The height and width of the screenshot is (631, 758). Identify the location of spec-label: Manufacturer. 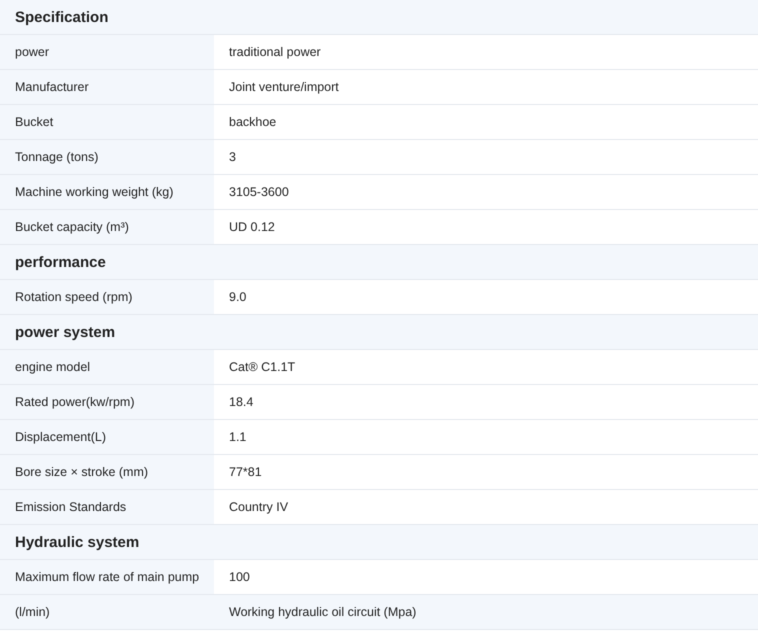
(107, 87).